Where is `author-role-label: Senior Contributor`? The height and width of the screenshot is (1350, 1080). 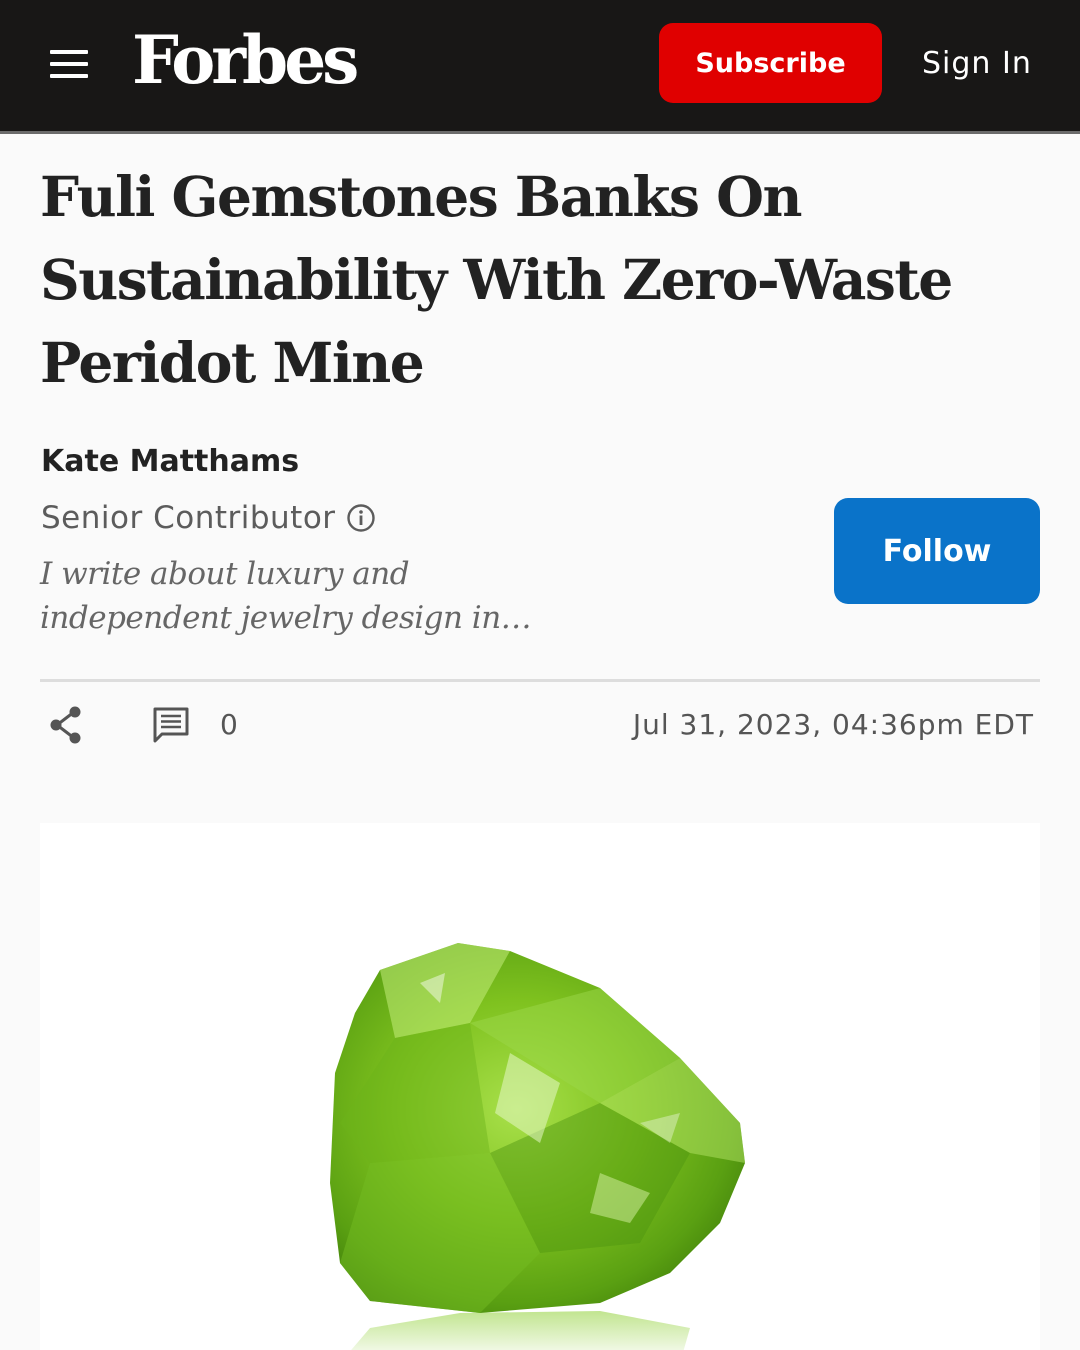
author-role-label: Senior Contributor is located at coordinates (188, 518).